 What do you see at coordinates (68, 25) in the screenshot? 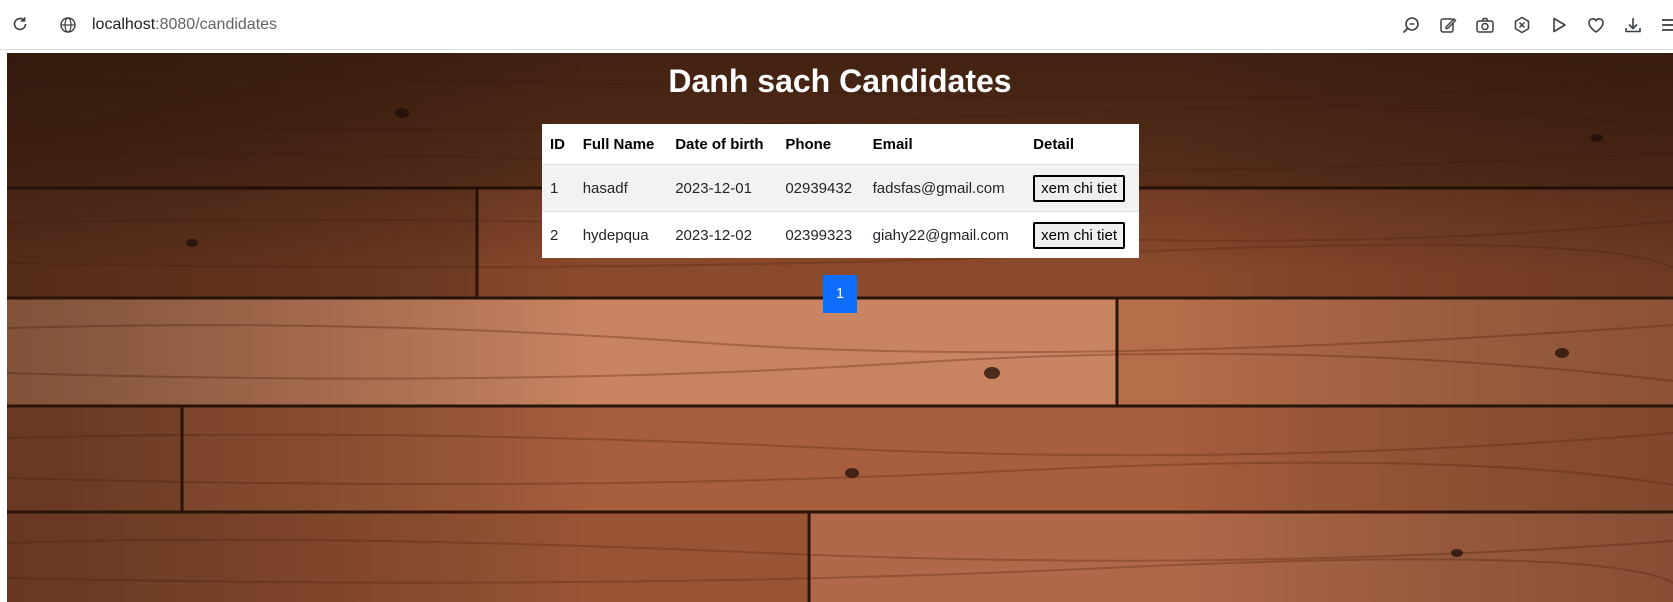
I see `globe-icon` at bounding box center [68, 25].